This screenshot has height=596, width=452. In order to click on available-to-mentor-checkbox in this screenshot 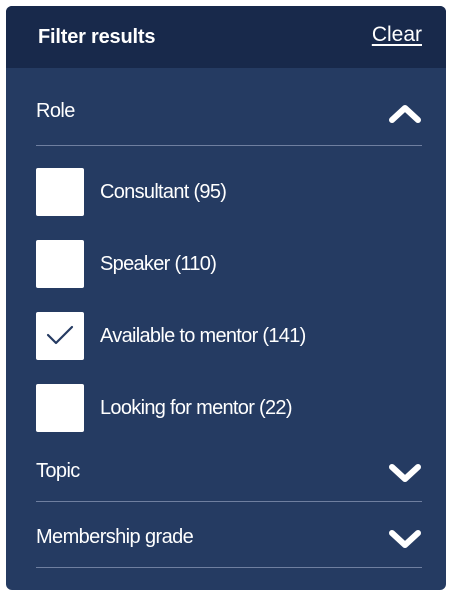, I will do `click(60, 336)`.